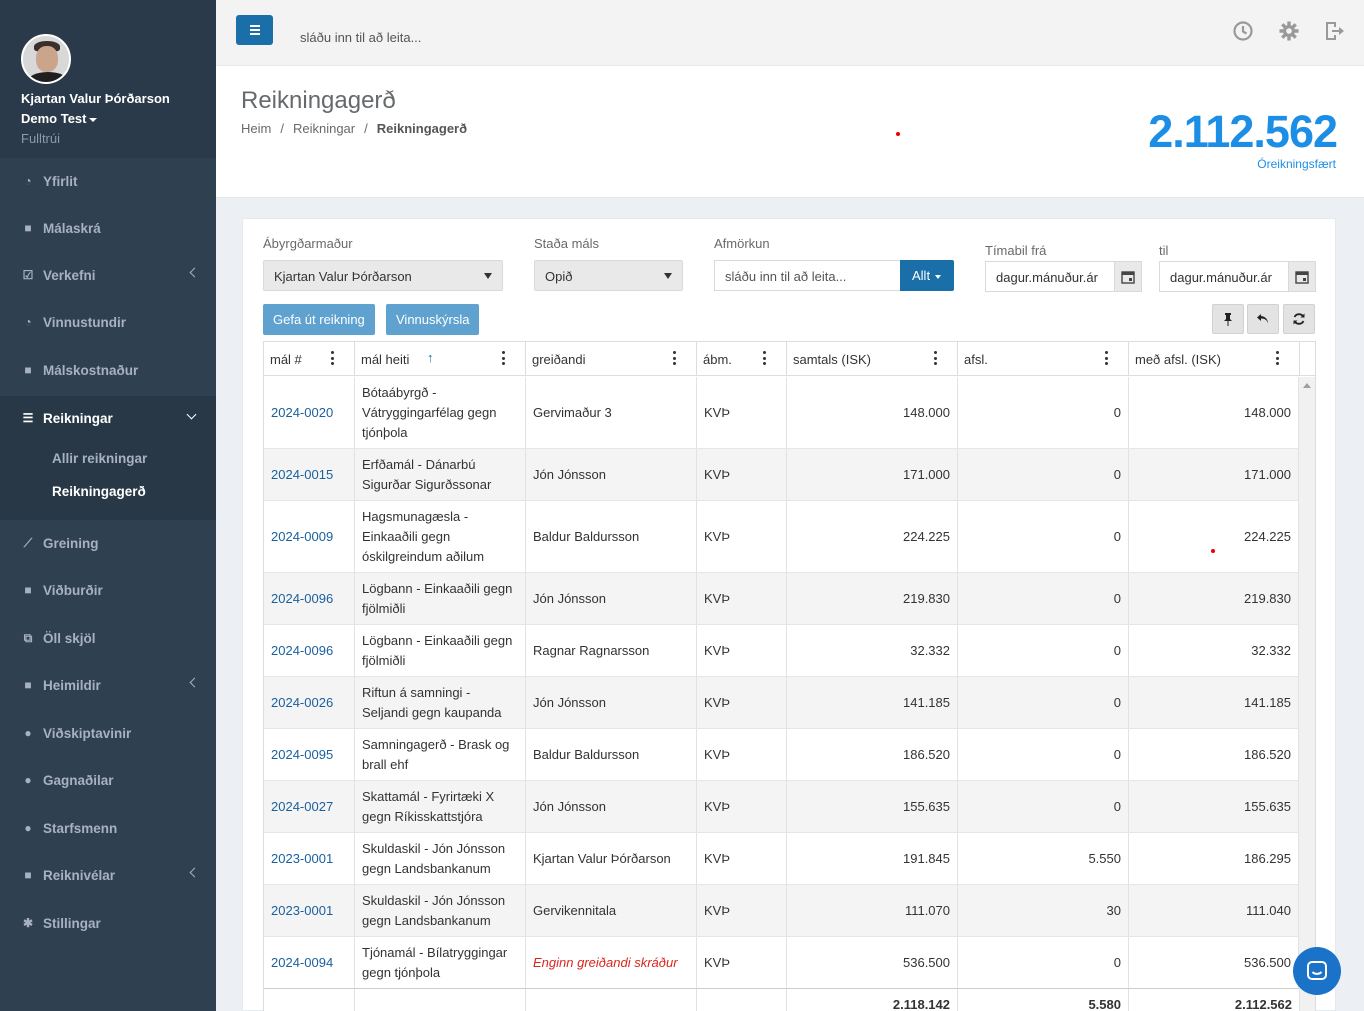 This screenshot has width=1364, height=1011. Describe the element at coordinates (1128, 276) in the screenshot. I see `calendar-from-button` at that location.